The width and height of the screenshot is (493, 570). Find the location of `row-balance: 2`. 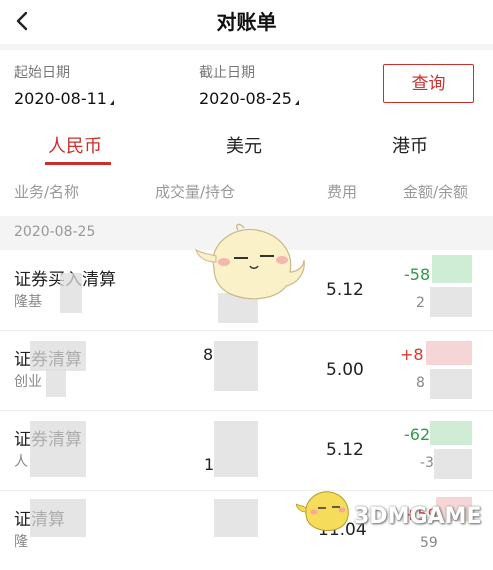

row-balance: 2 is located at coordinates (420, 303).